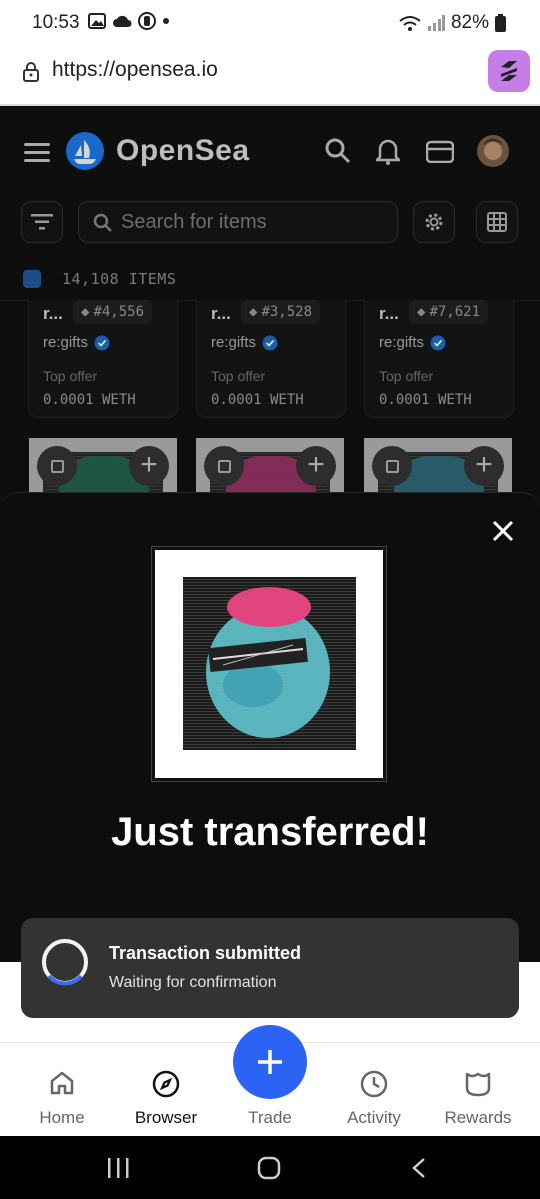 This screenshot has width=540, height=1199. I want to click on browser-extension-button, so click(509, 71).